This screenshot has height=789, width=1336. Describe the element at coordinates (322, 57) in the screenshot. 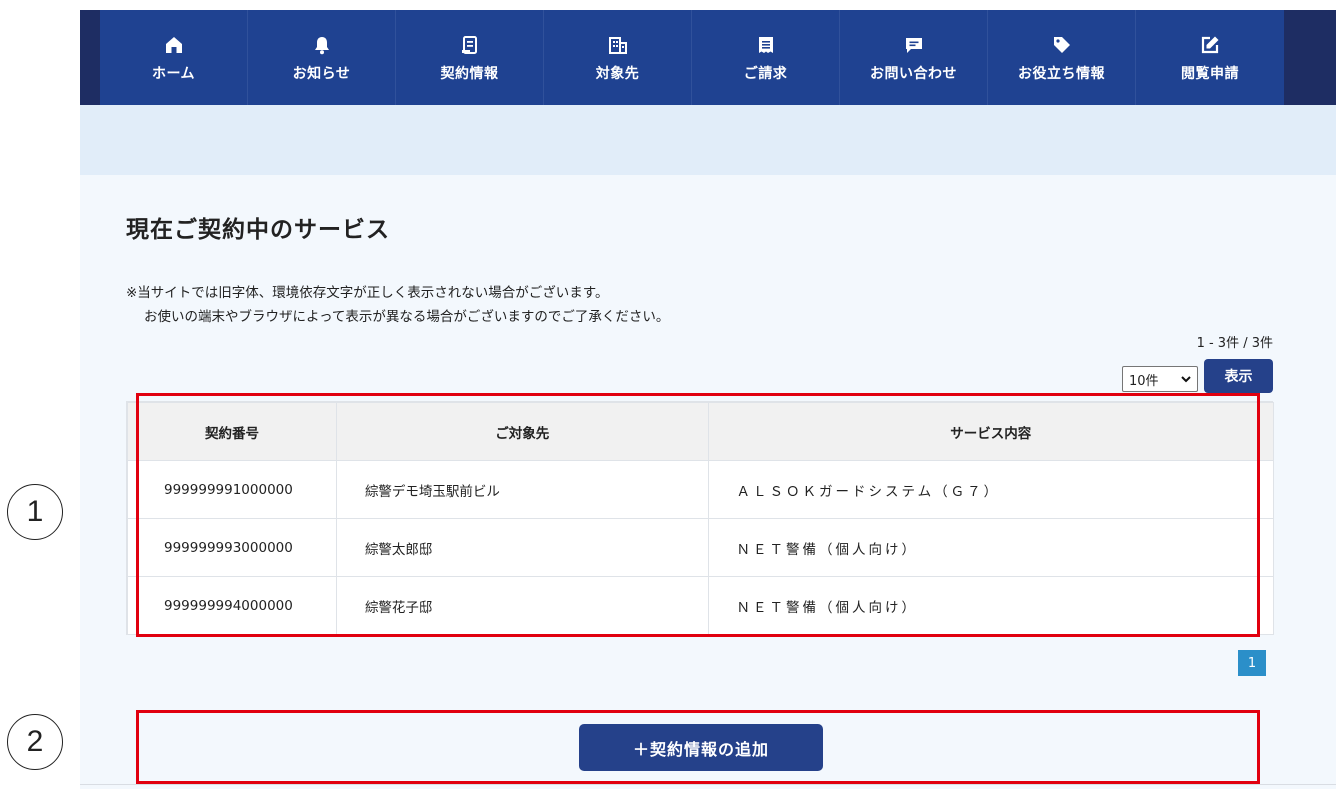

I see `nav-item-notices: お知らせ` at that location.